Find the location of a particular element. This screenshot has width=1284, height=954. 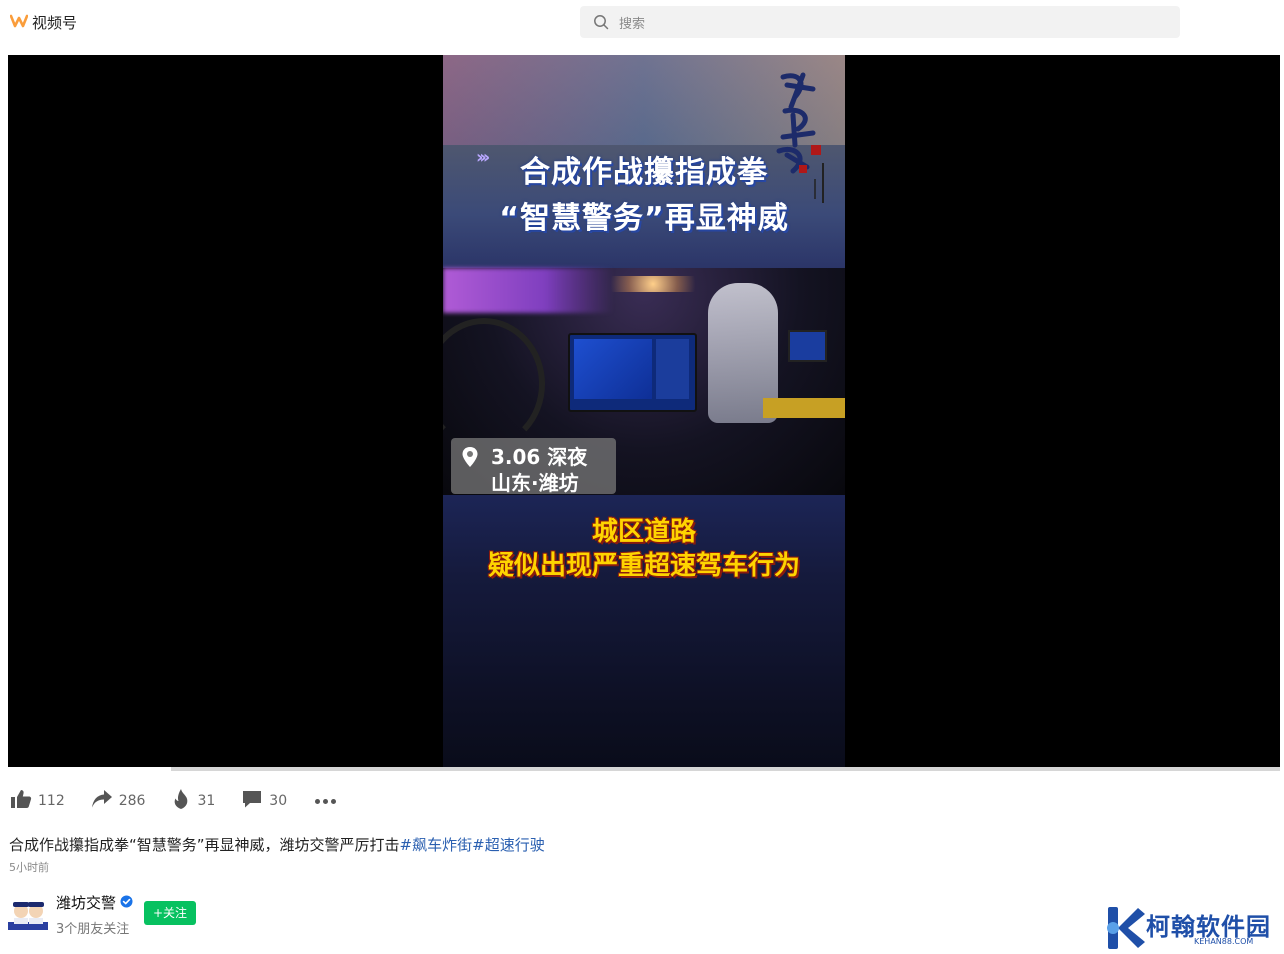

like-count: 112 is located at coordinates (51, 801).